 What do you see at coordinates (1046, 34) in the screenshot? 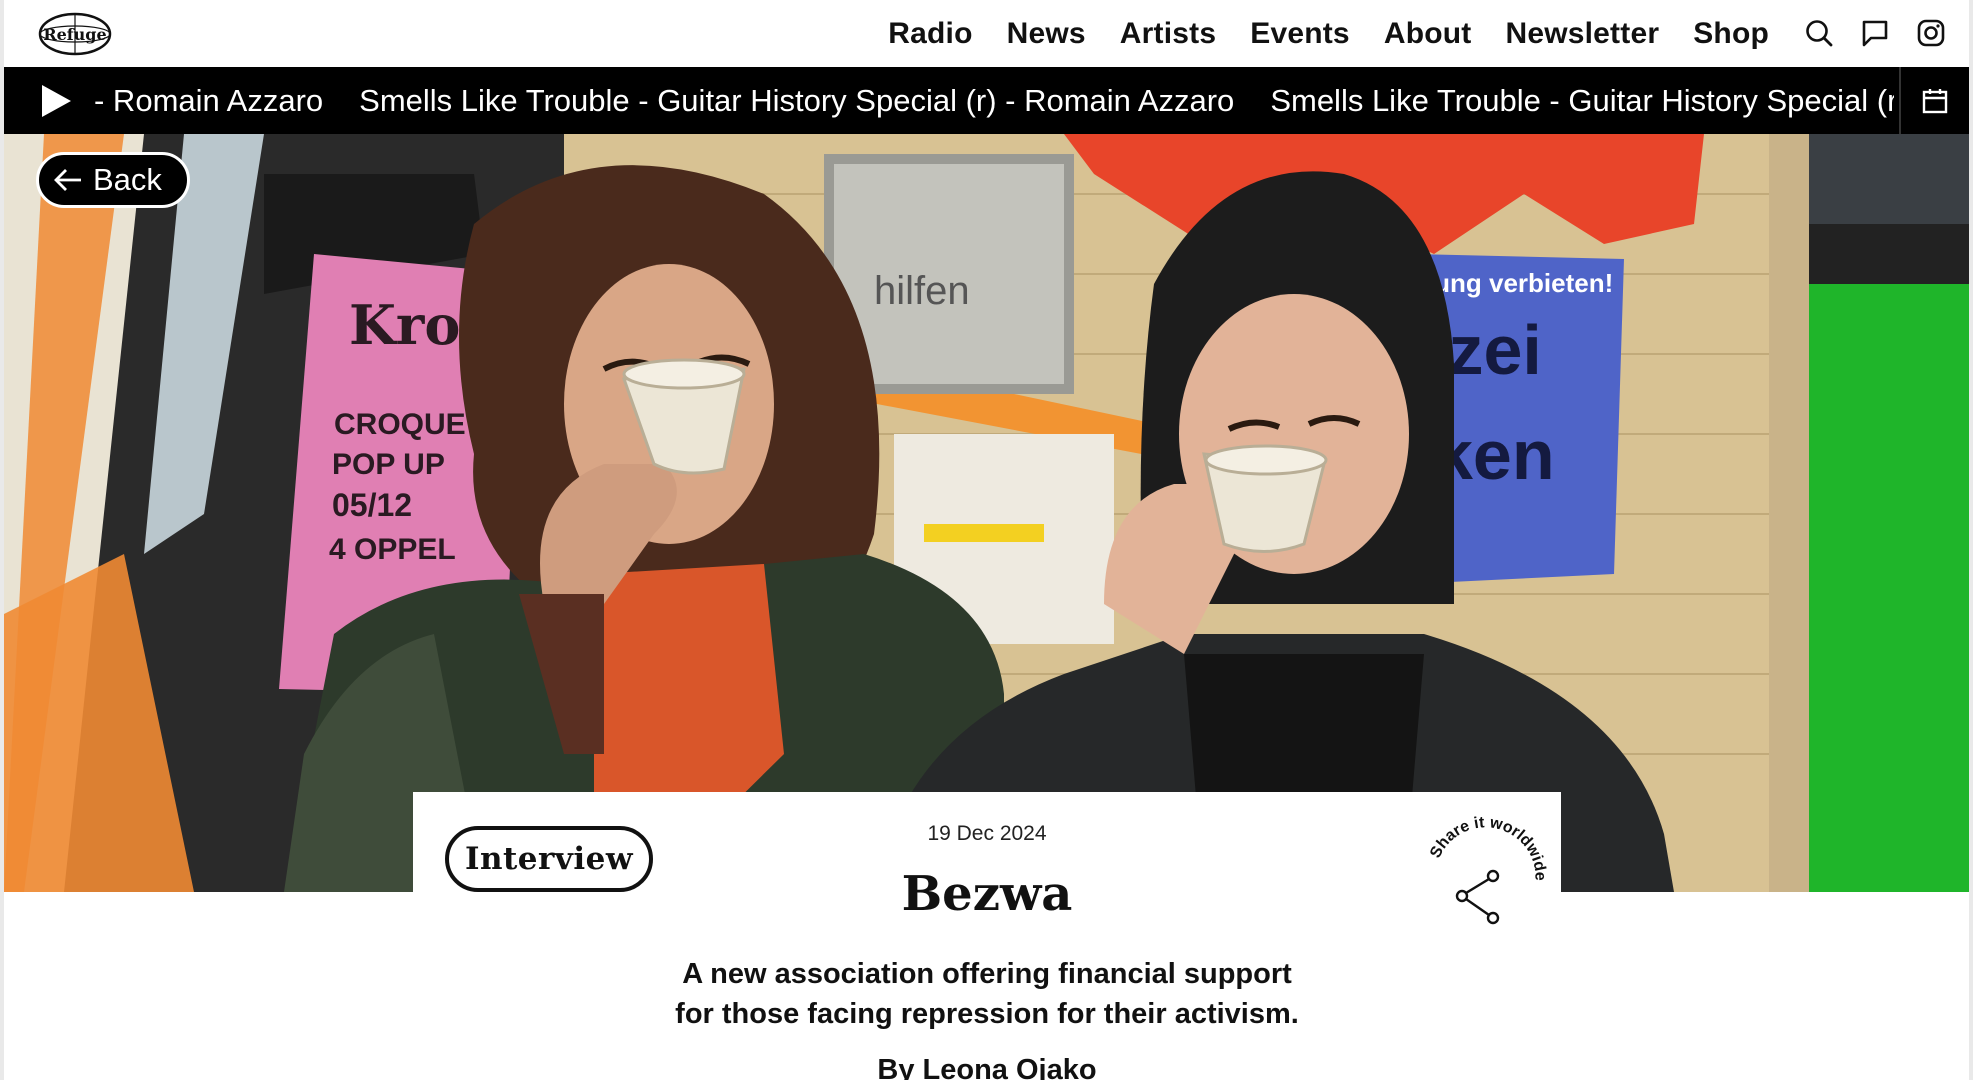
I see `nav-news: News` at bounding box center [1046, 34].